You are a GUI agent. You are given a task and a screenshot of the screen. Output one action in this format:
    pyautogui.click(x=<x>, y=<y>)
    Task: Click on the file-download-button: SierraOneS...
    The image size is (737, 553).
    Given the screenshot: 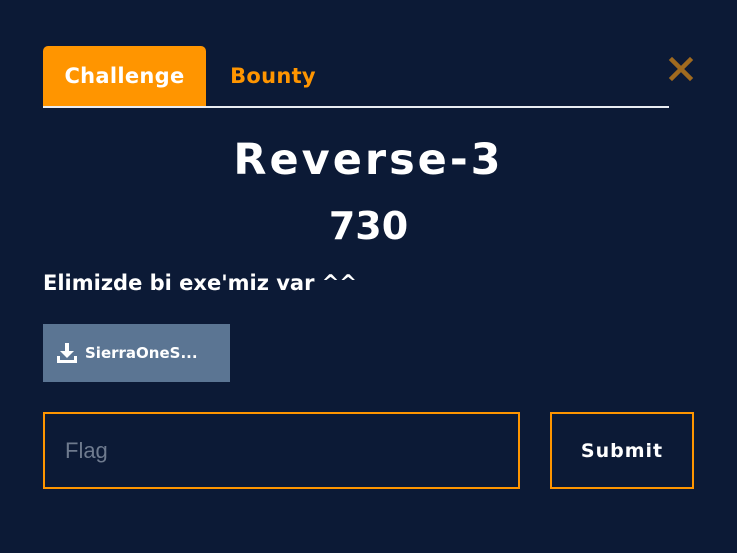 What is the action you would take?
    pyautogui.click(x=136, y=353)
    